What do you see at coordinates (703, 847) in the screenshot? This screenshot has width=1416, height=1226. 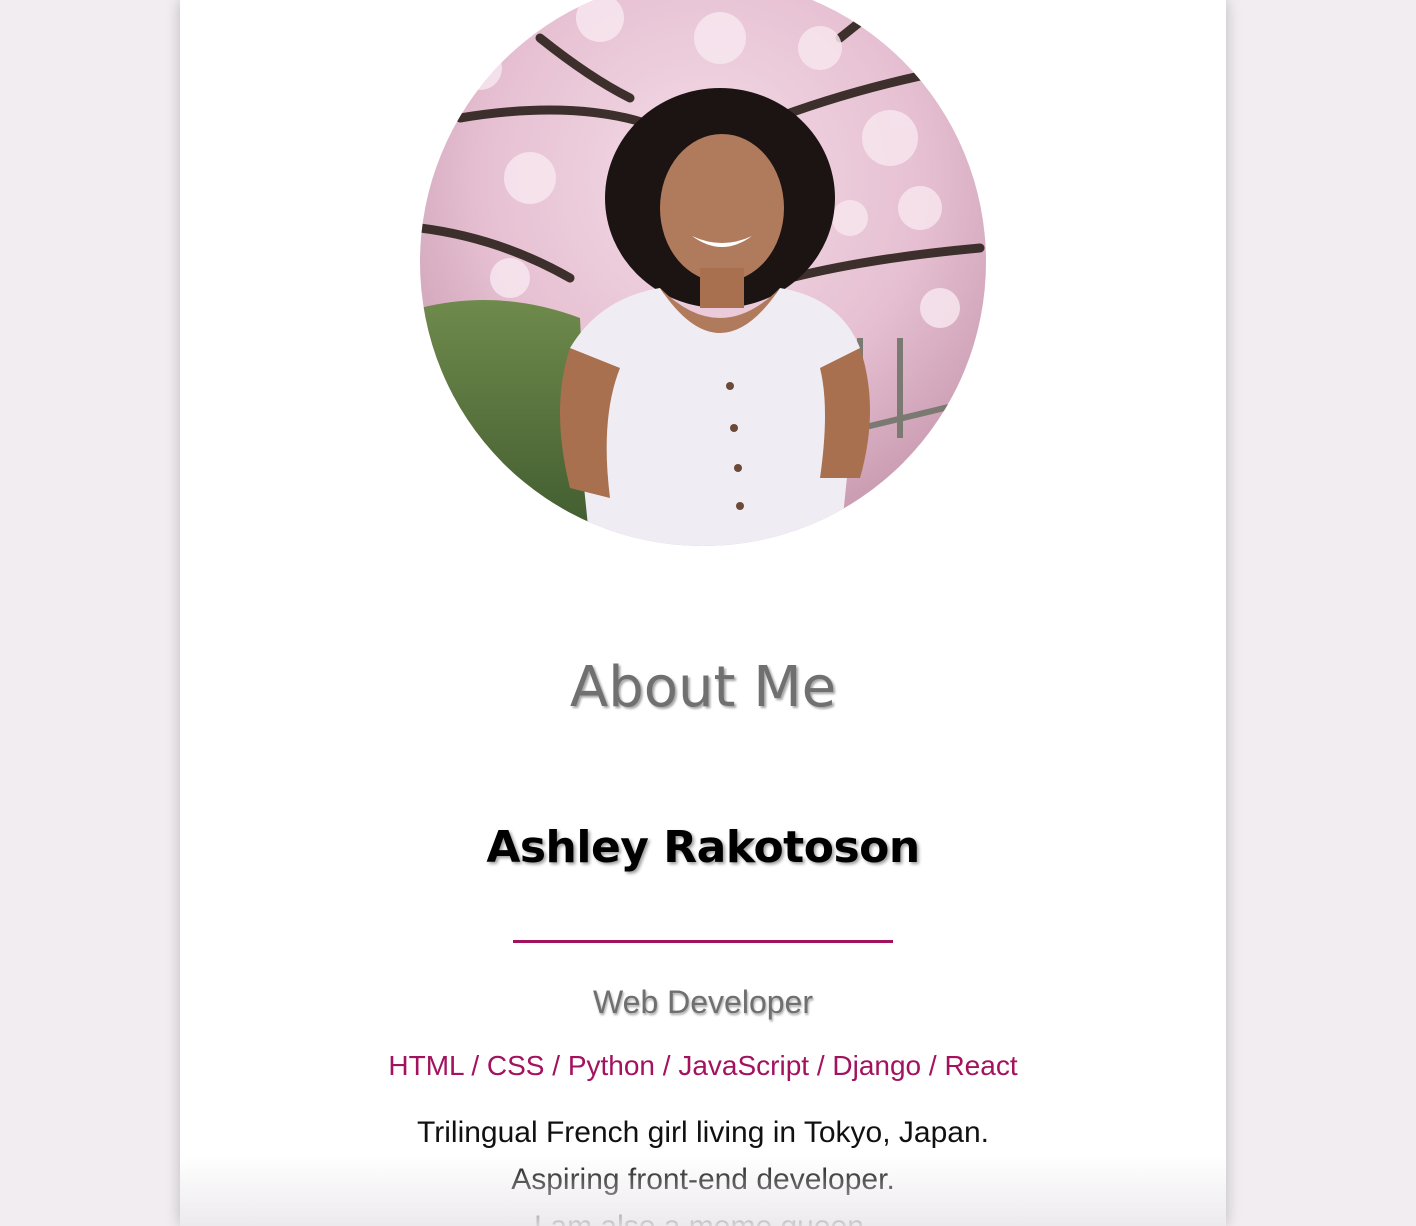 I see `person-name: Ashley Rakotoson` at bounding box center [703, 847].